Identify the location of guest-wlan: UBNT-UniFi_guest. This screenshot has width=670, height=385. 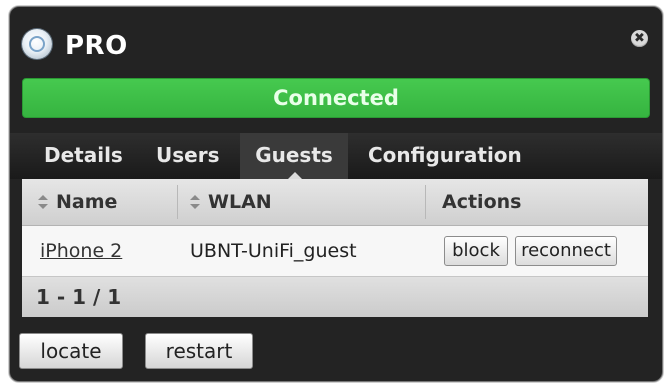
(273, 251).